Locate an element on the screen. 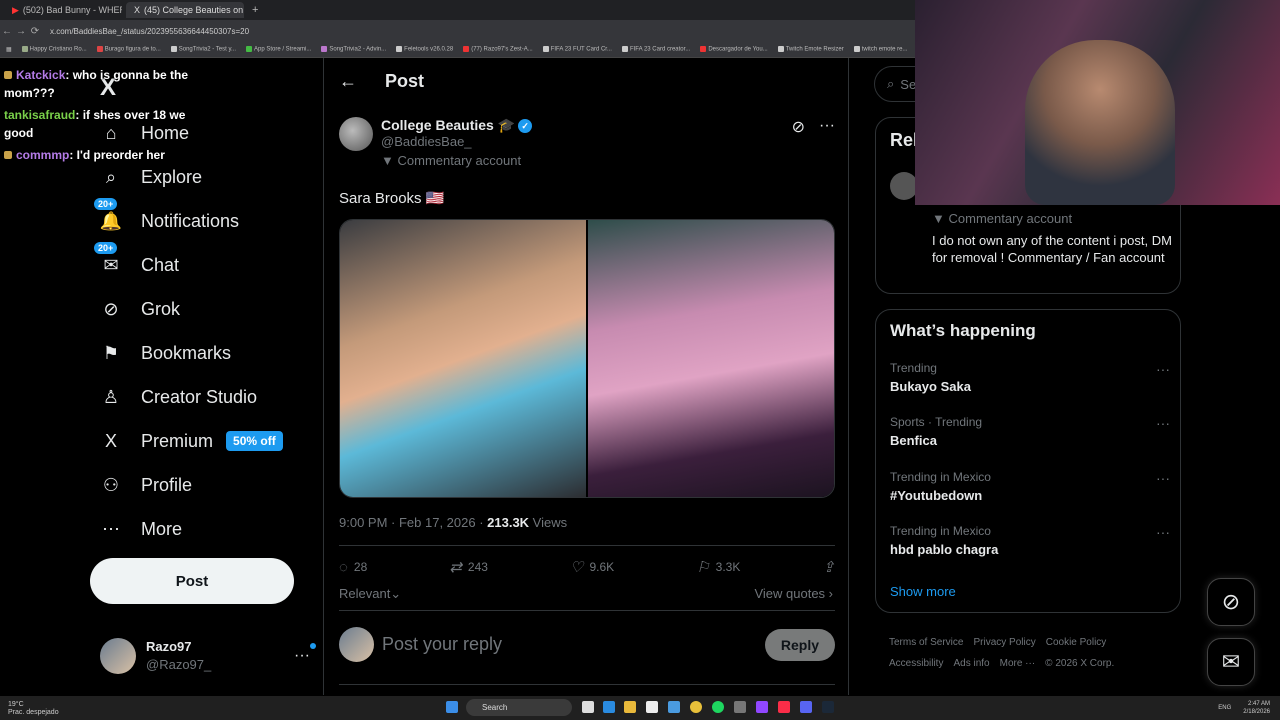  show-more-link: Show more is located at coordinates (923, 591).